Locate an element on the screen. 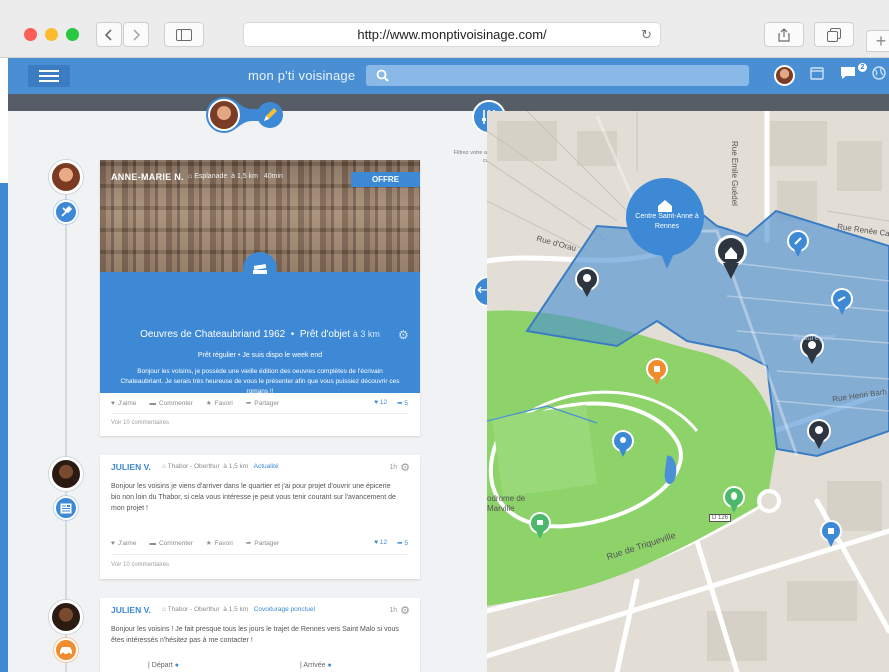 The image size is (889, 672). street-label: Marville is located at coordinates (501, 508).